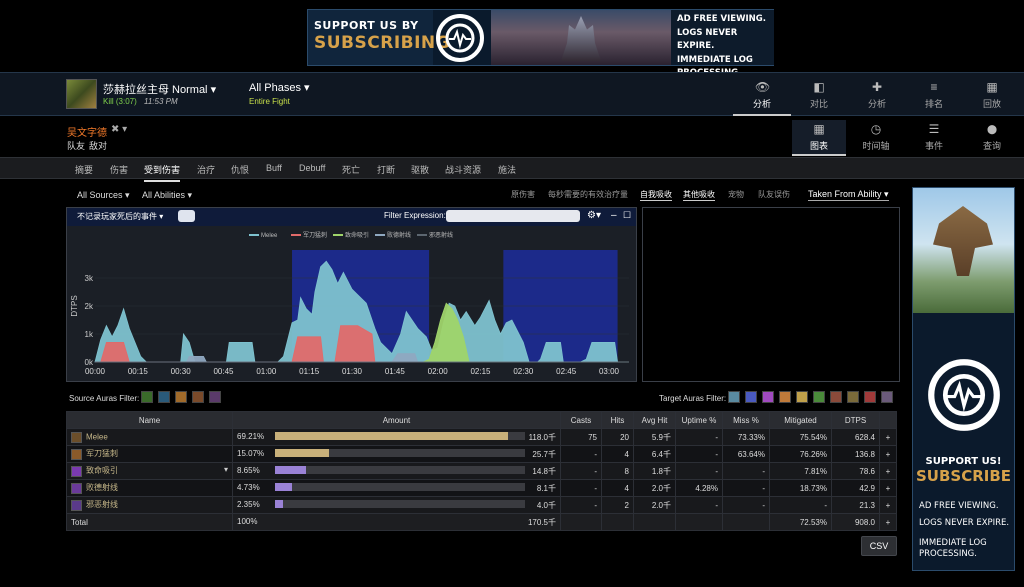 The width and height of the screenshot is (1024, 587). Describe the element at coordinates (104, 398) in the screenshot. I see `source-auras-label: Source Auras Filter:` at that location.